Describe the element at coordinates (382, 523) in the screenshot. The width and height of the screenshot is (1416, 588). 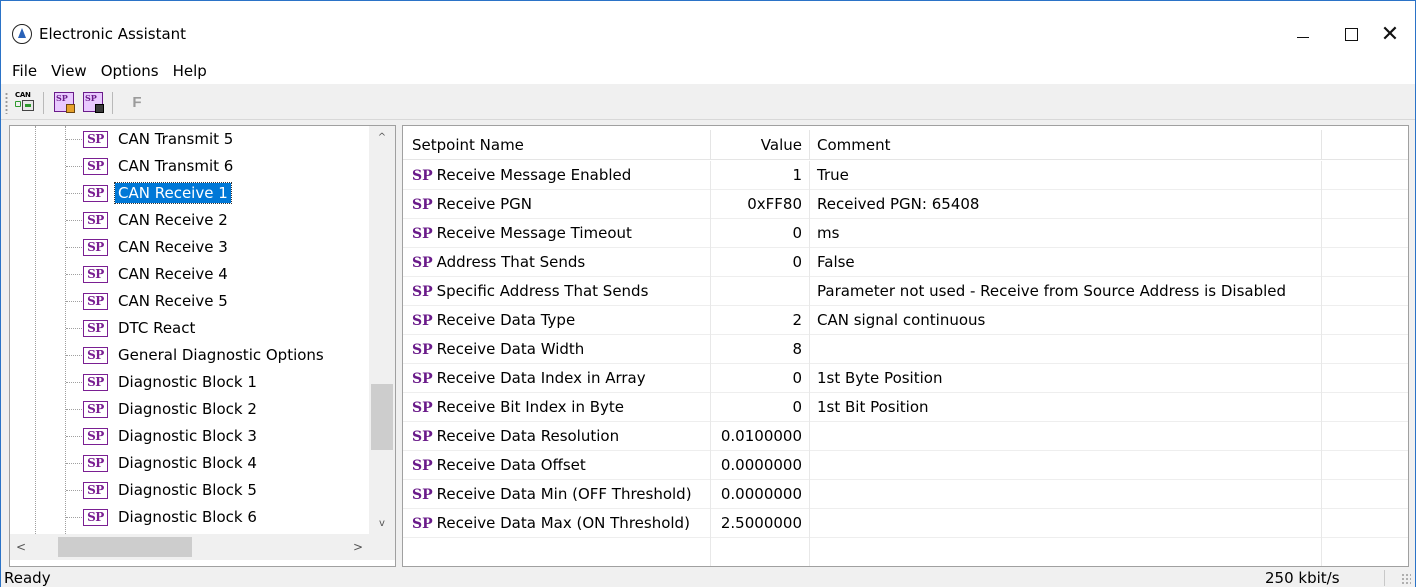
I see `scroll-down-icon: v` at that location.